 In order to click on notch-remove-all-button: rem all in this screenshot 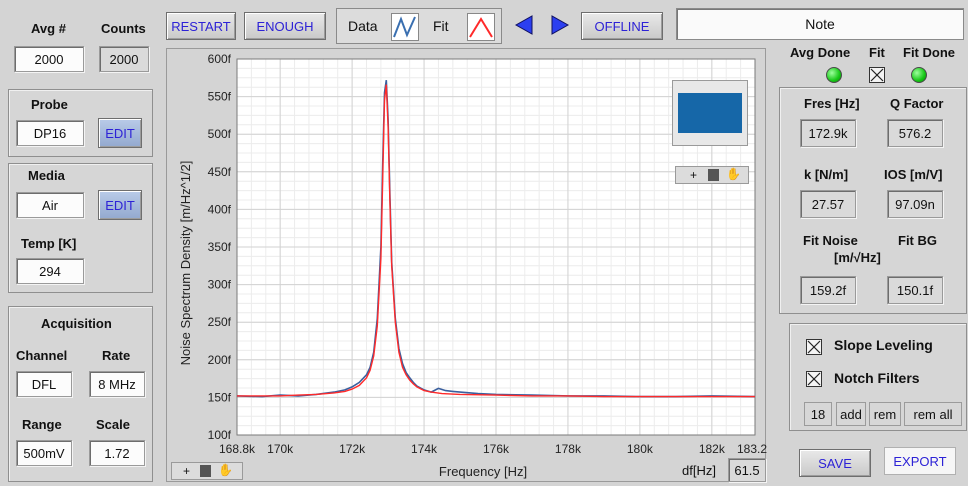, I will do `click(933, 414)`.